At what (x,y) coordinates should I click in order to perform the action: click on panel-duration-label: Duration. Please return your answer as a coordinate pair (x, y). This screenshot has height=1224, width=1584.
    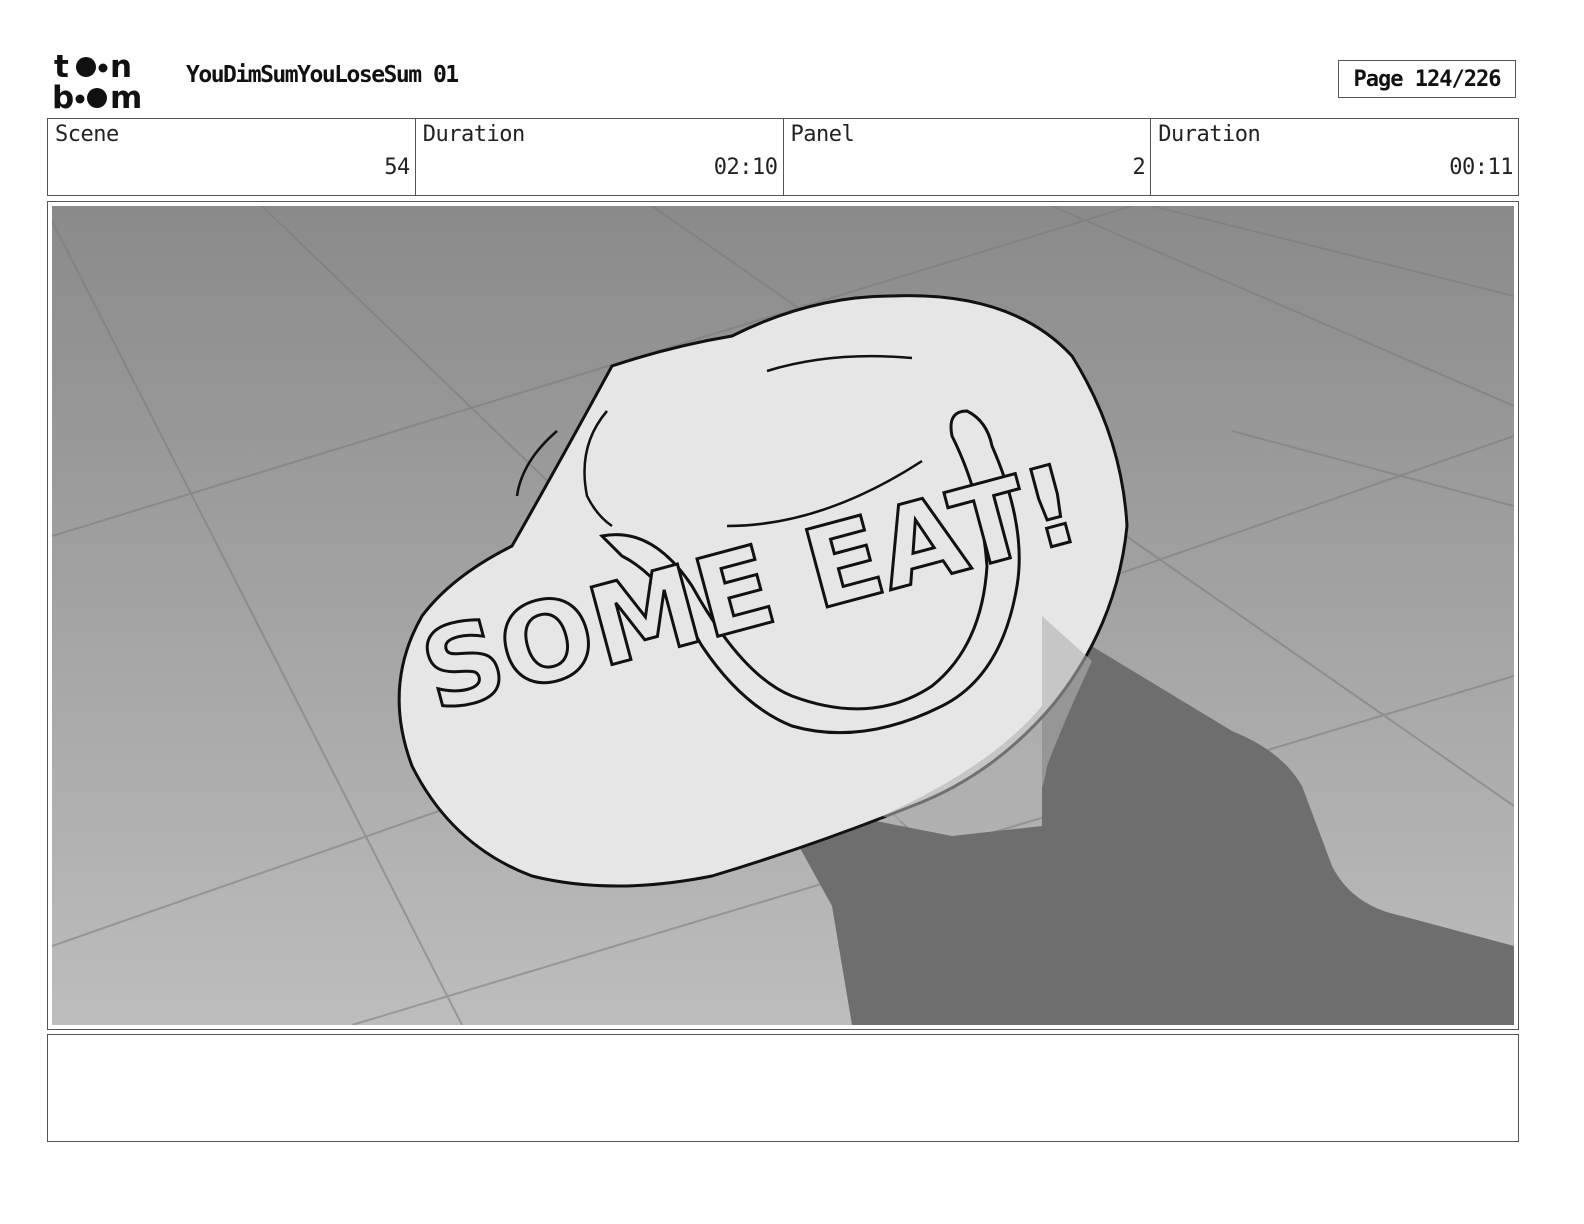
    Looking at the image, I should click on (1209, 134).